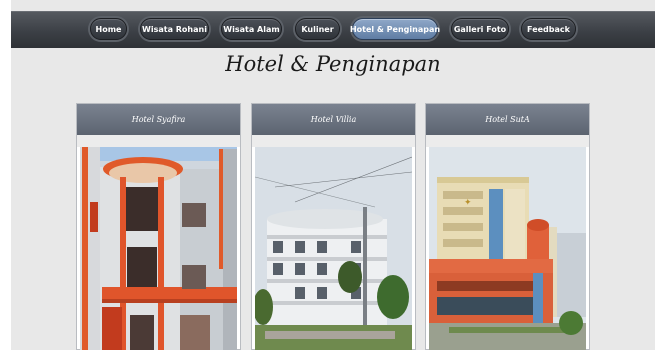 The image size is (655, 350). I want to click on hotel-villia-photo, so click(333, 248).